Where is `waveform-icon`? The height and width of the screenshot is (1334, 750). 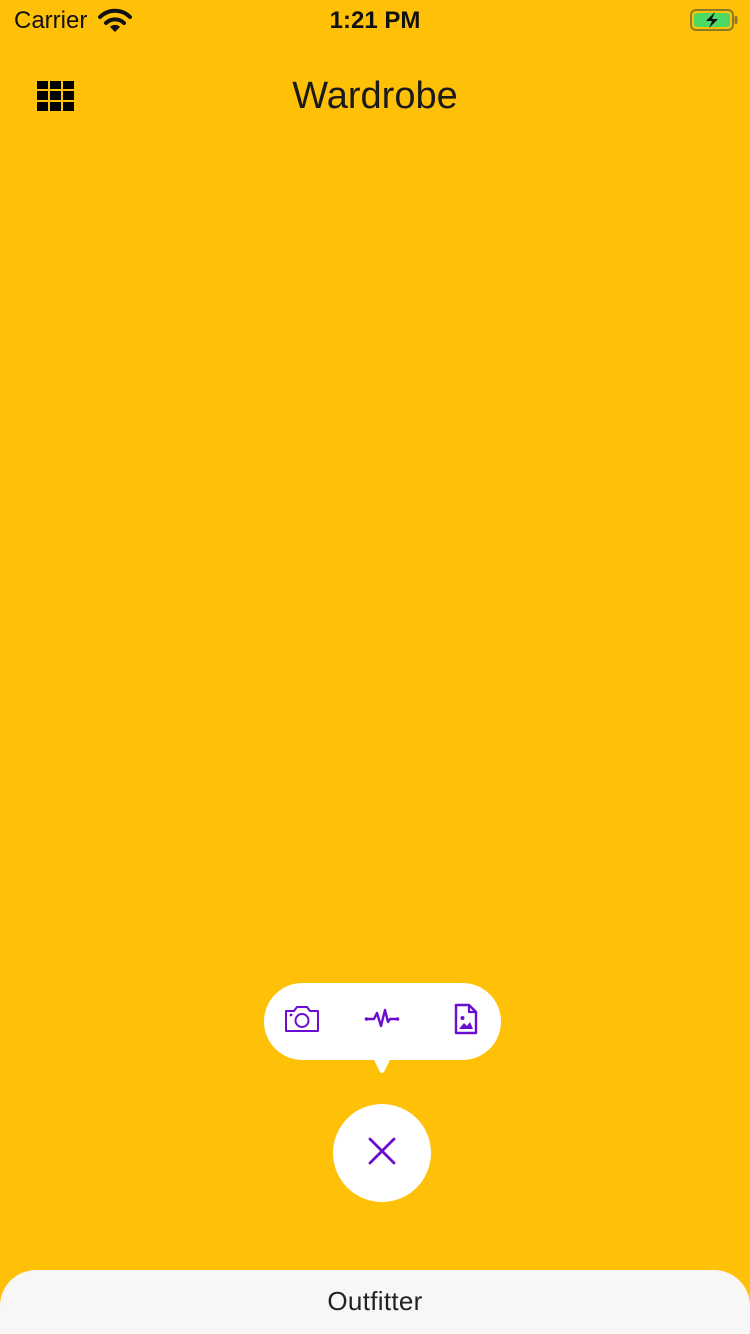
waveform-icon is located at coordinates (382, 1021).